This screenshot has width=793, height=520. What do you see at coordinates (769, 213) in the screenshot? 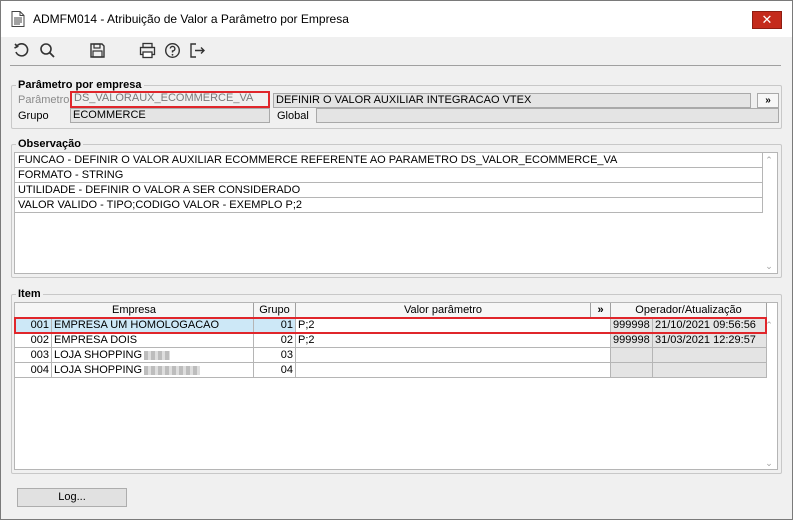
I see `observacao-scrollbar: ⌃ ⌄` at bounding box center [769, 213].